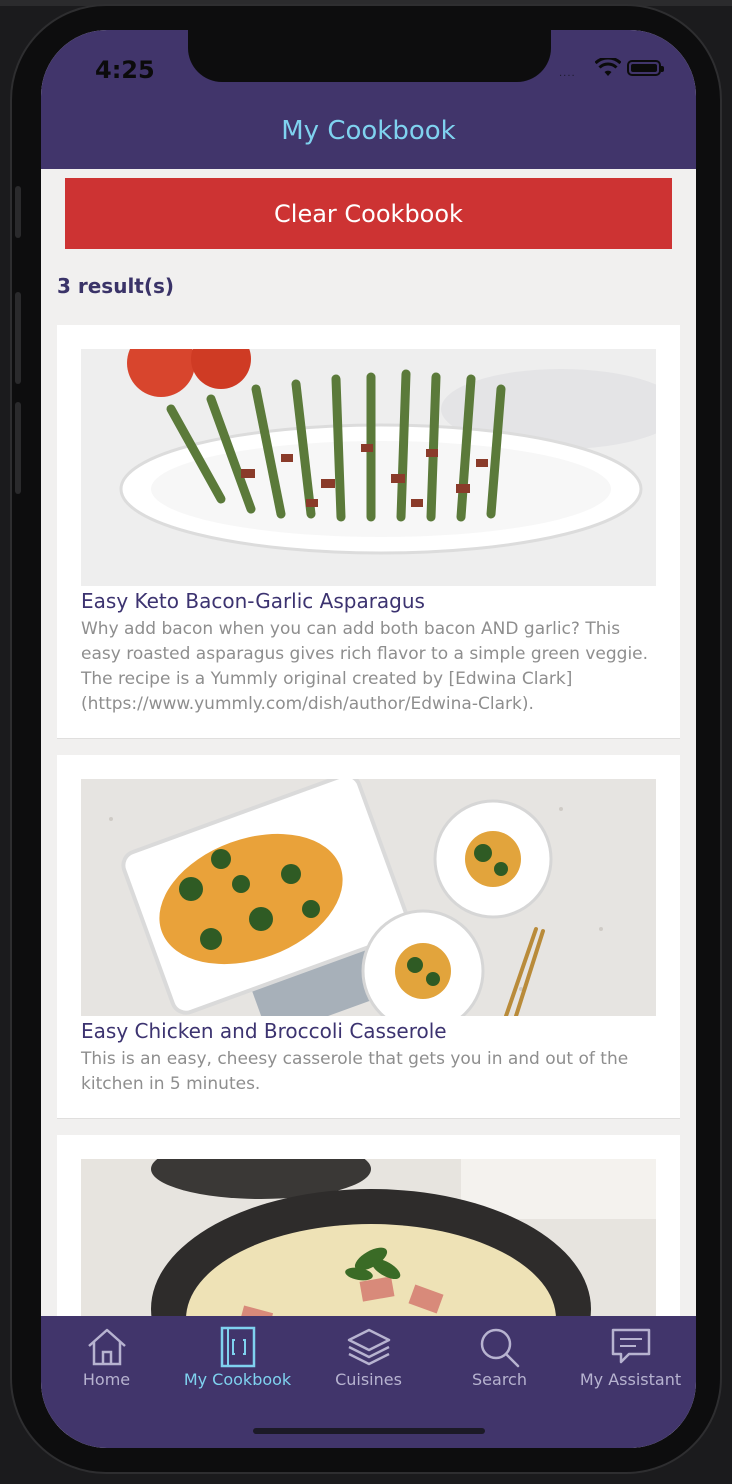 Image resolution: width=732 pixels, height=1484 pixels. I want to click on recipe-image-ham-pasta, so click(368, 1244).